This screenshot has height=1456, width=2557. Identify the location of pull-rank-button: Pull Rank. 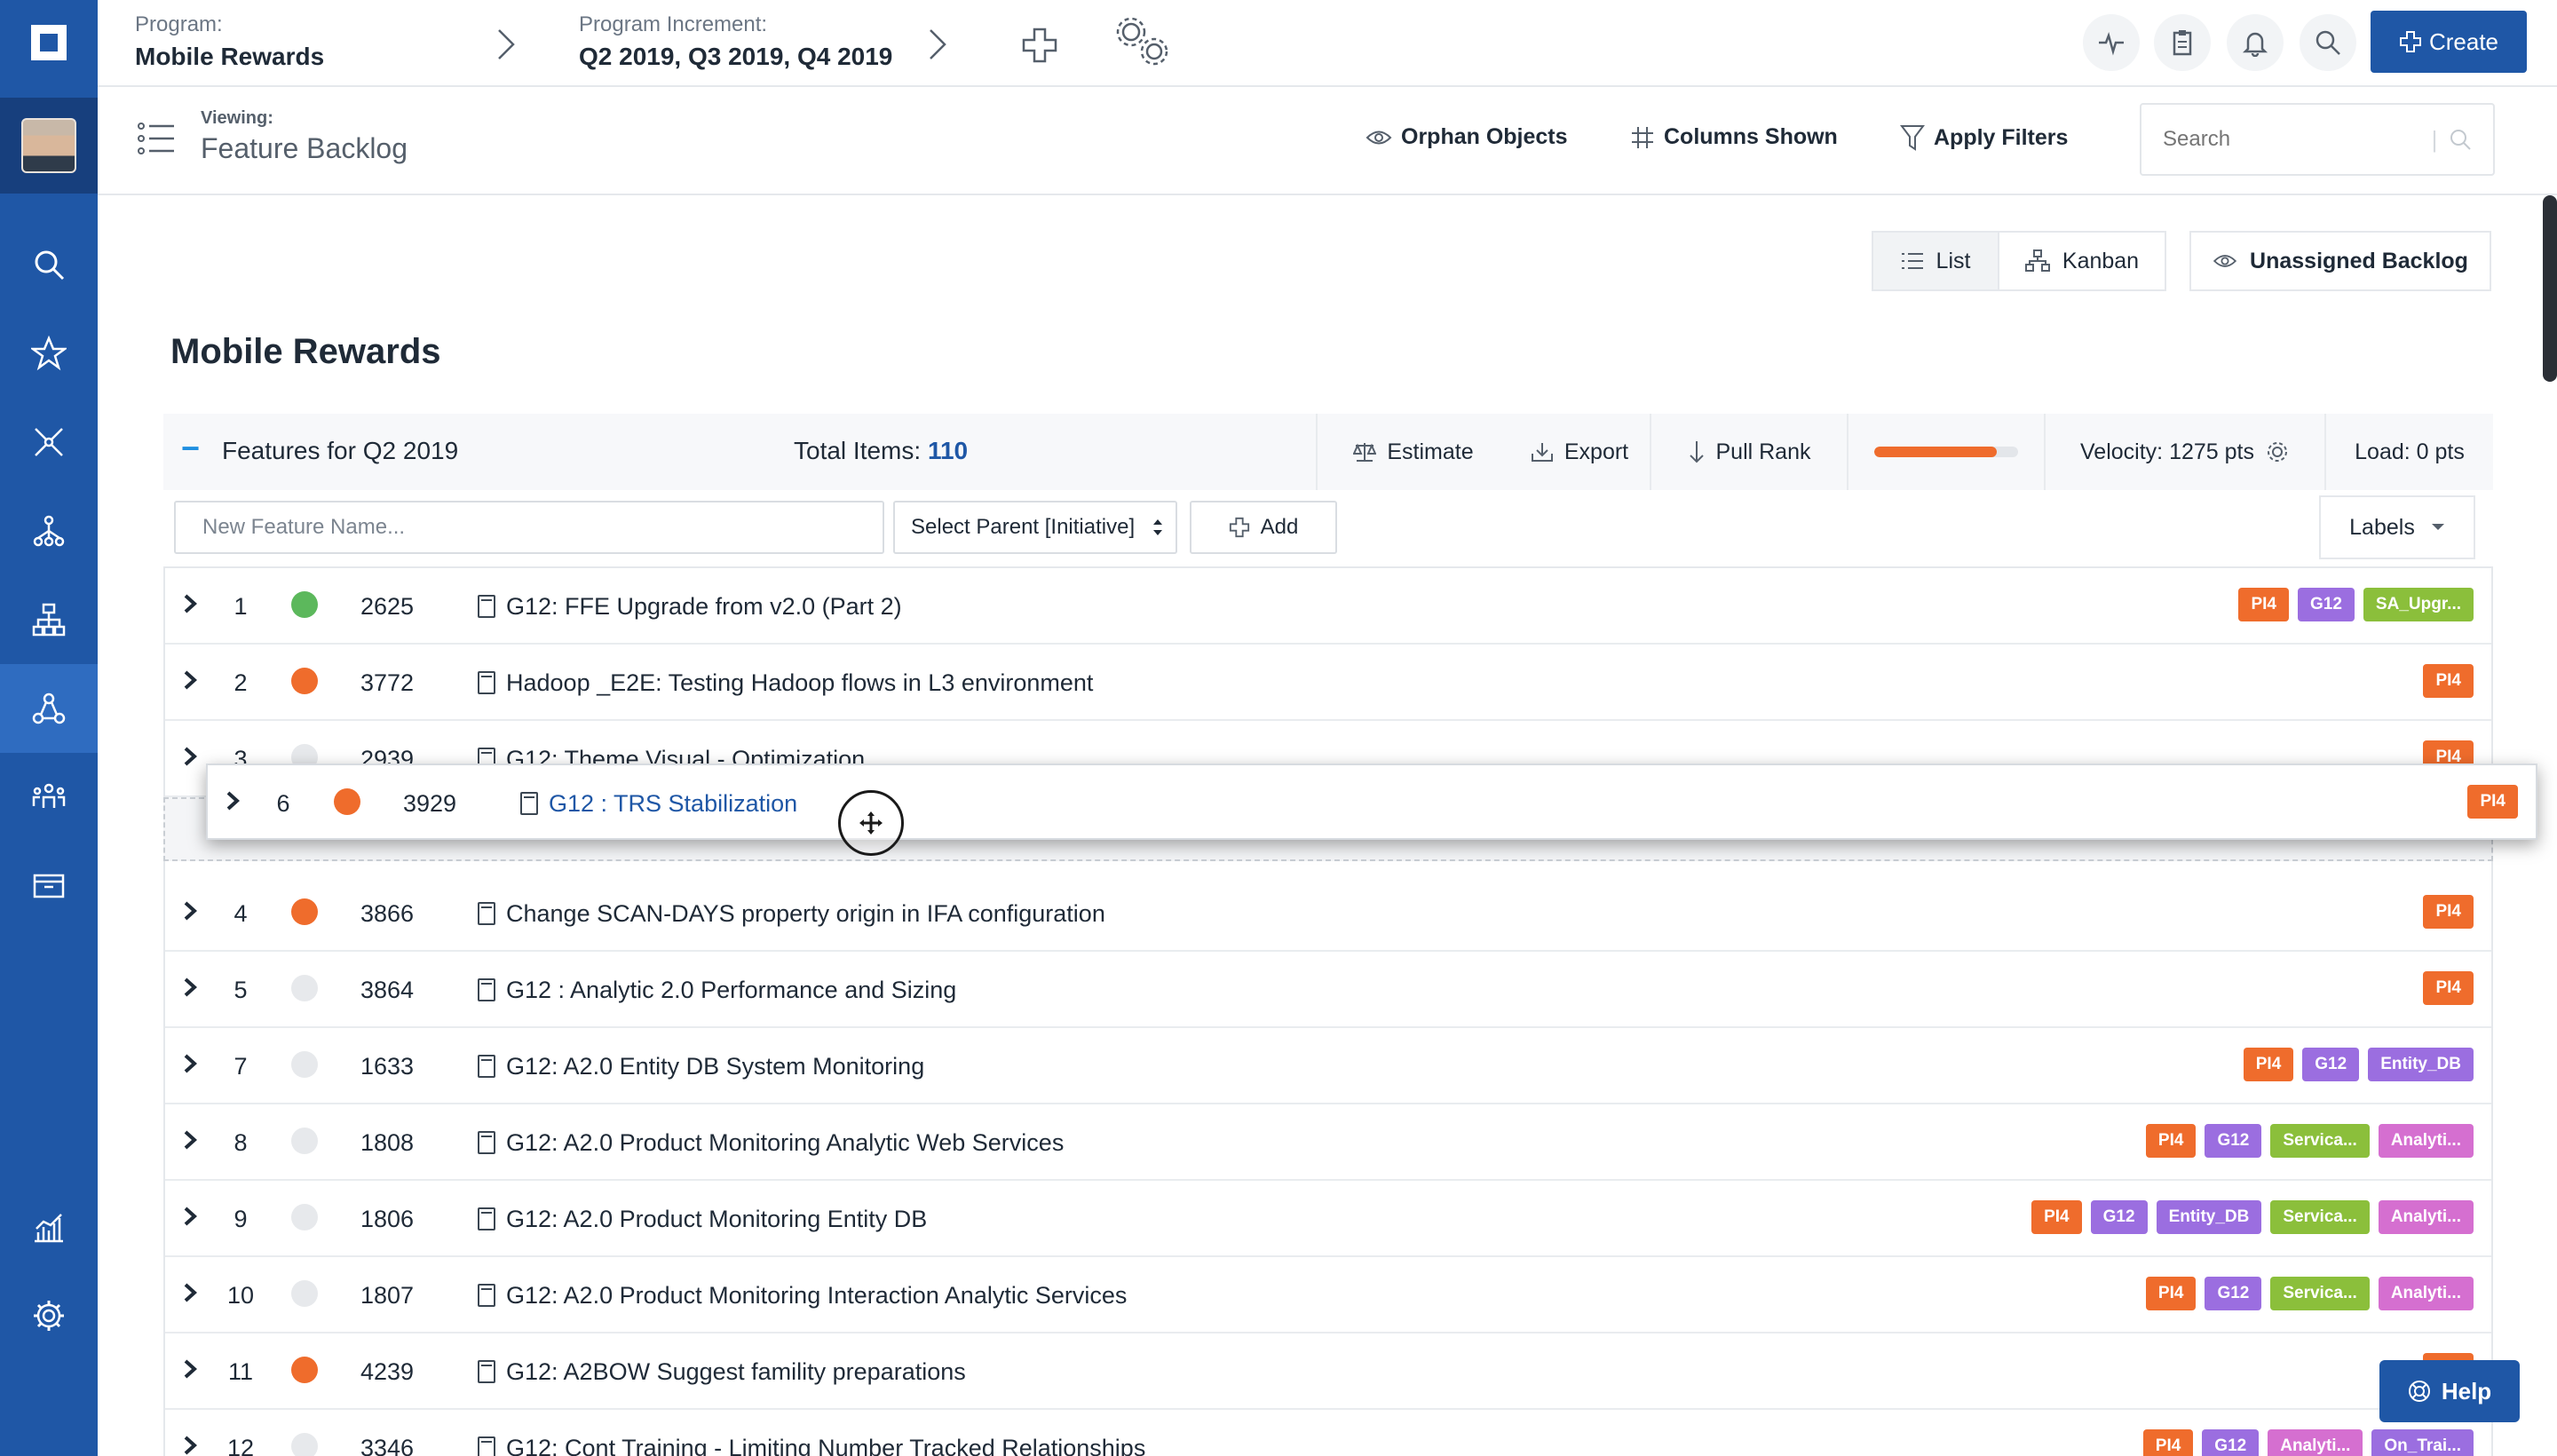
(1748, 452).